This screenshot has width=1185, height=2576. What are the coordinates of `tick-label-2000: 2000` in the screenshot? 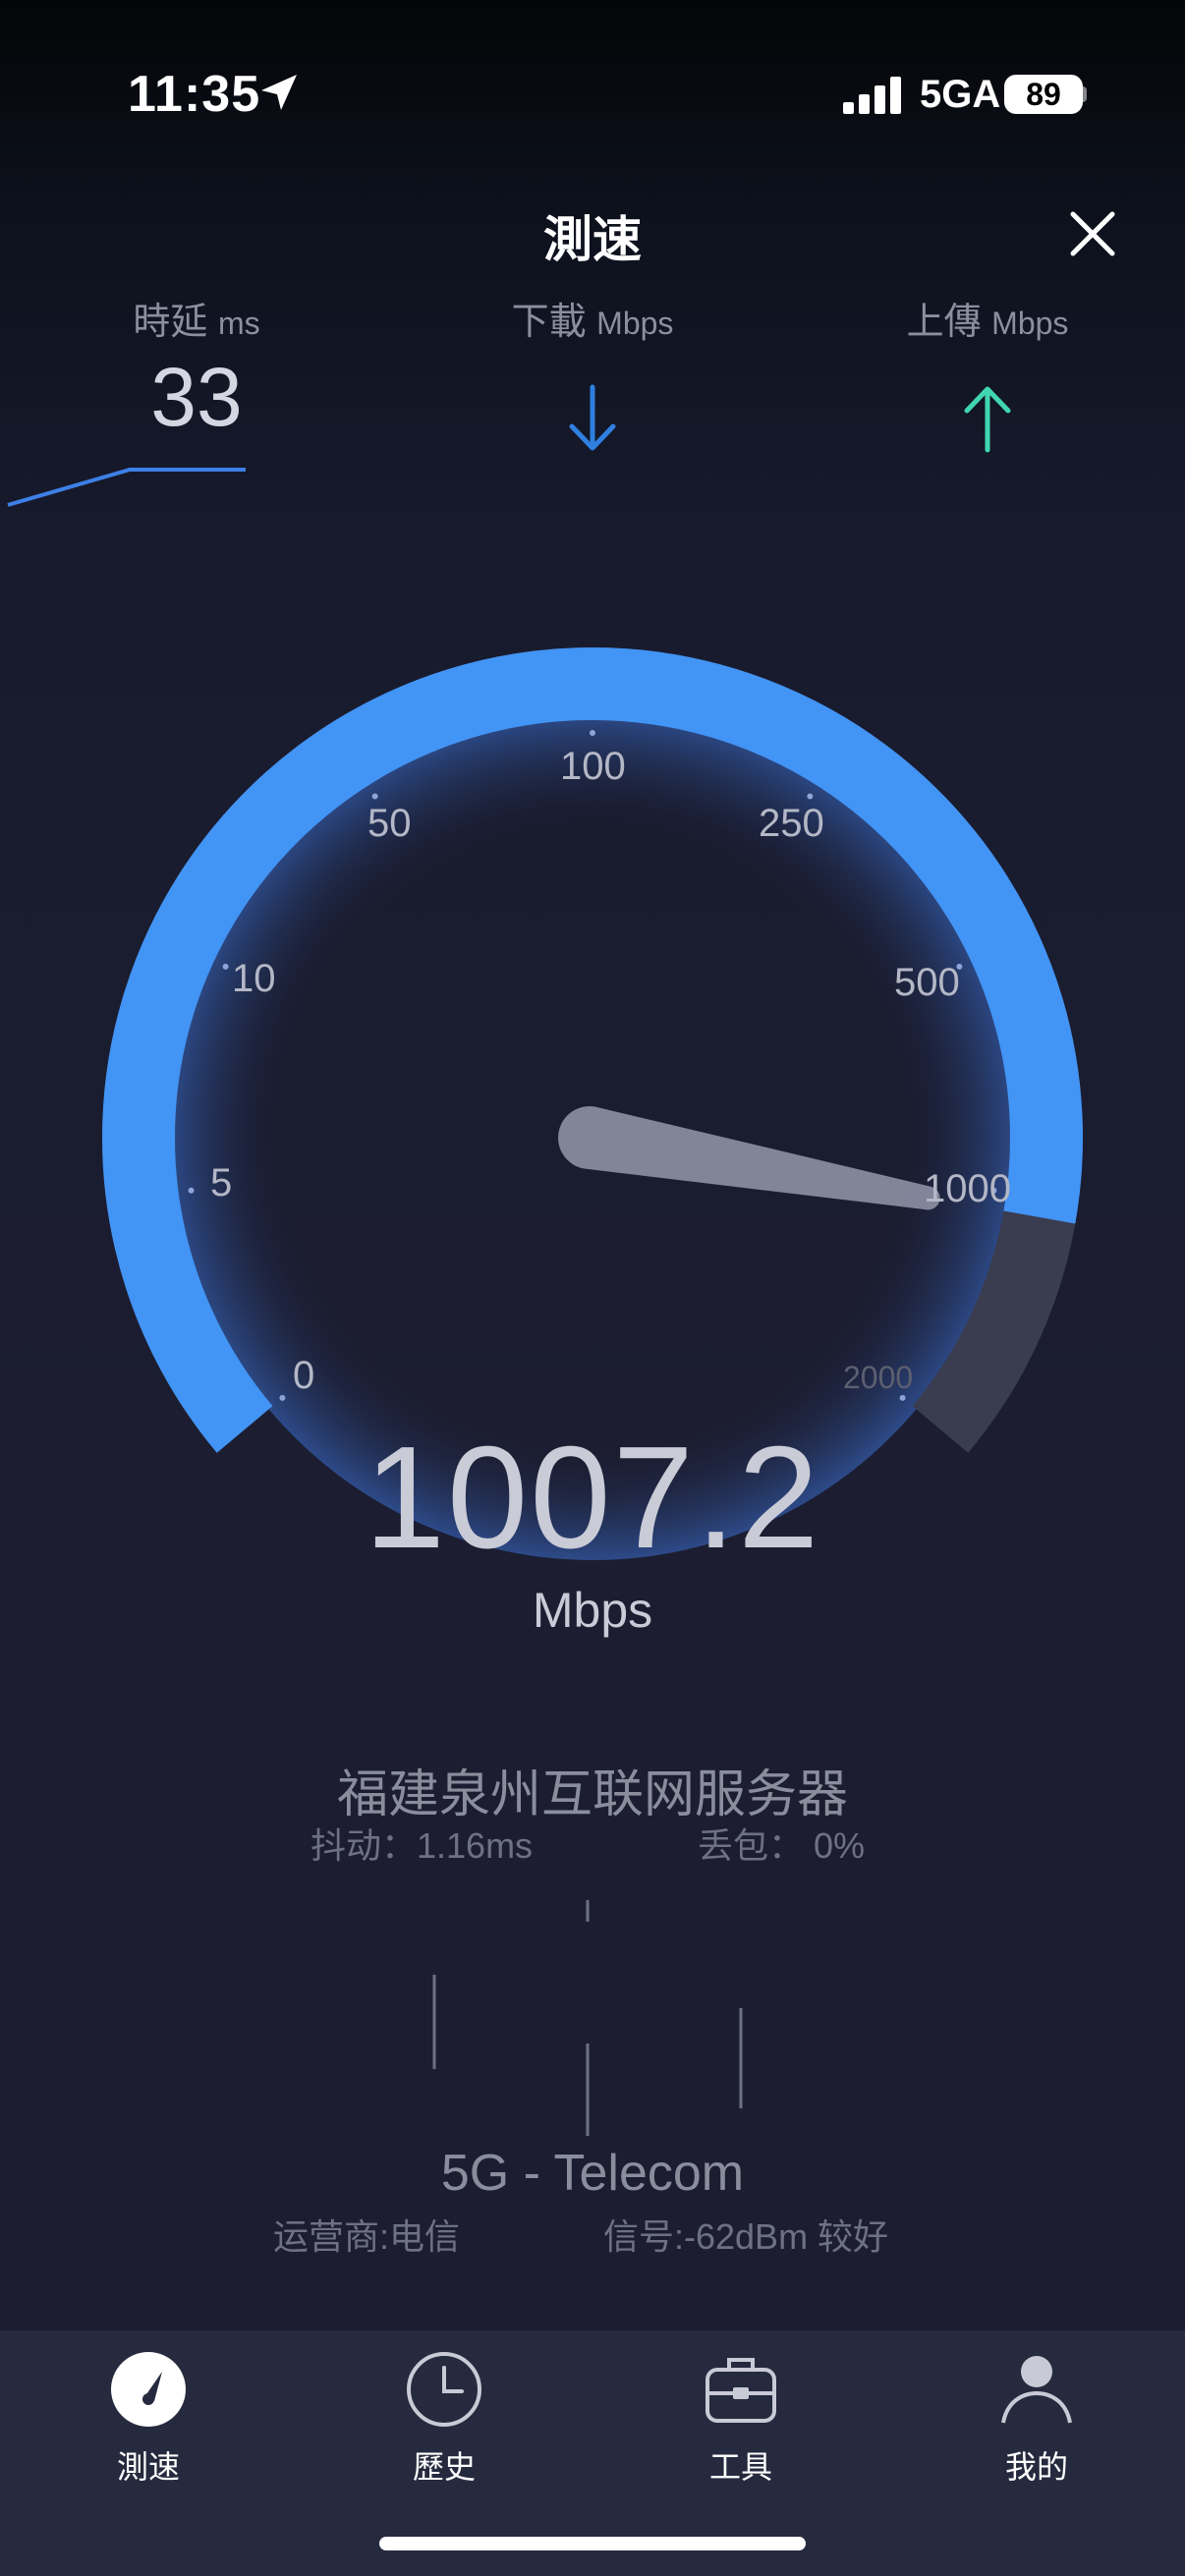 It's located at (879, 1377).